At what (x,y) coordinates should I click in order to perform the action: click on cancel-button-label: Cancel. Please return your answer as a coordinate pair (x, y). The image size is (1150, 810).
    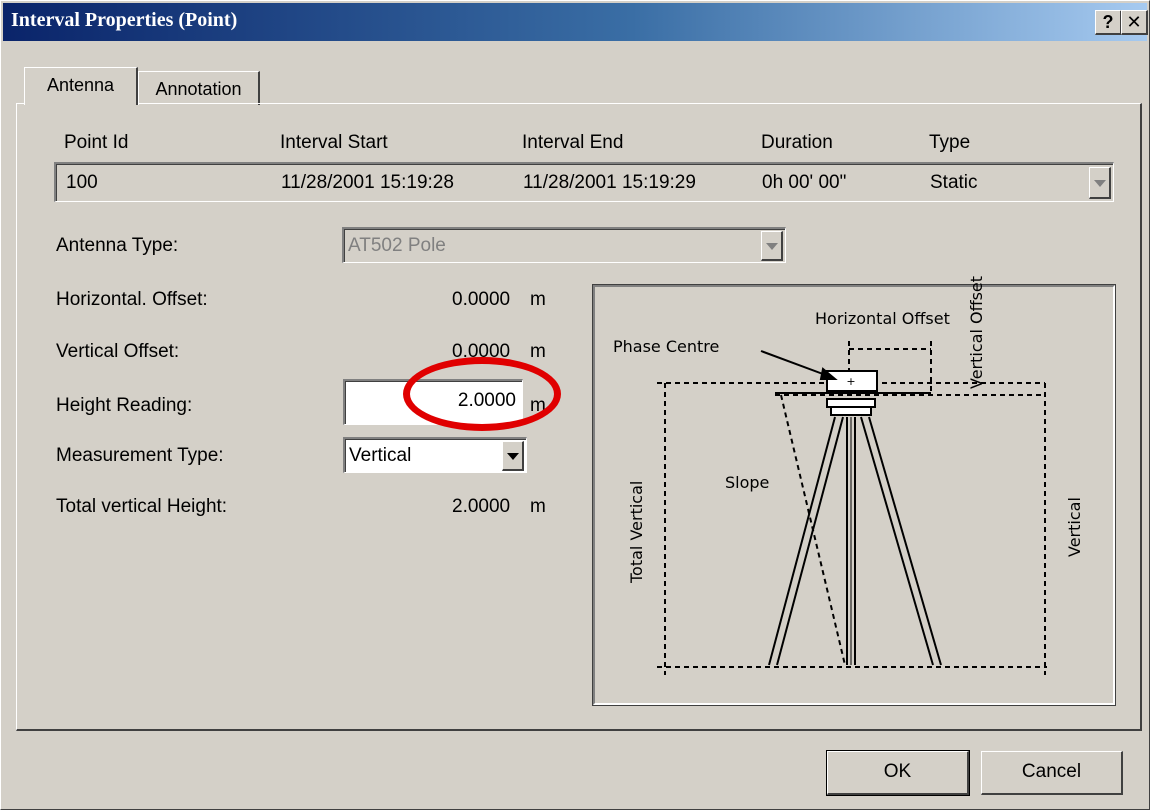
    Looking at the image, I should click on (1051, 771).